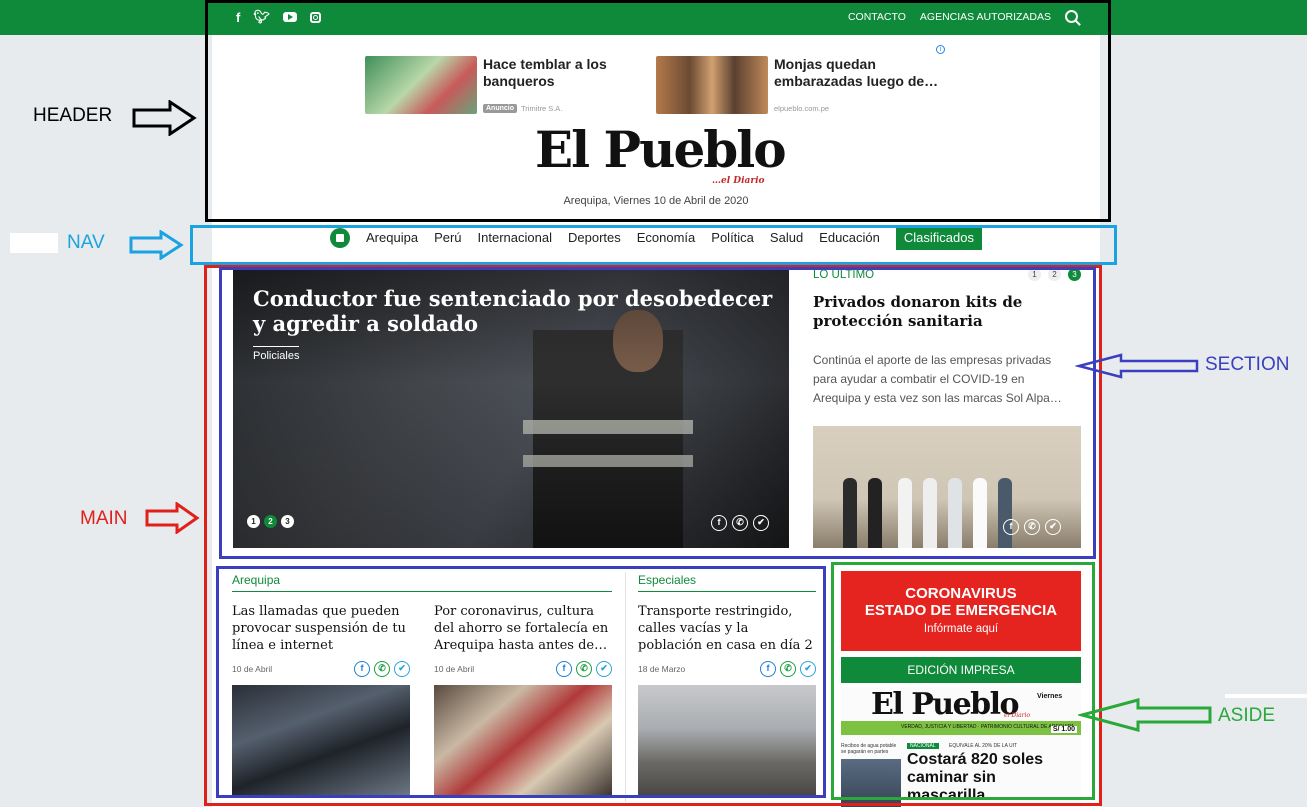 This screenshot has width=1307, height=807. What do you see at coordinates (653, 245) in the screenshot?
I see `nav-outline` at bounding box center [653, 245].